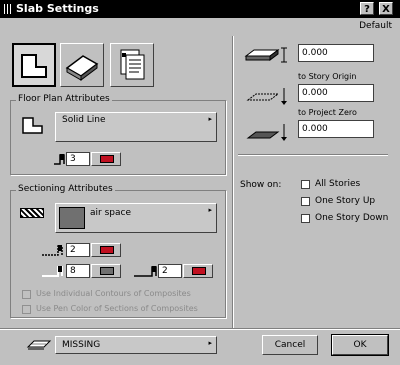 The image size is (400, 365). What do you see at coordinates (65, 189) in the screenshot?
I see `sectioning-group-label: Sectioning Attributes` at bounding box center [65, 189].